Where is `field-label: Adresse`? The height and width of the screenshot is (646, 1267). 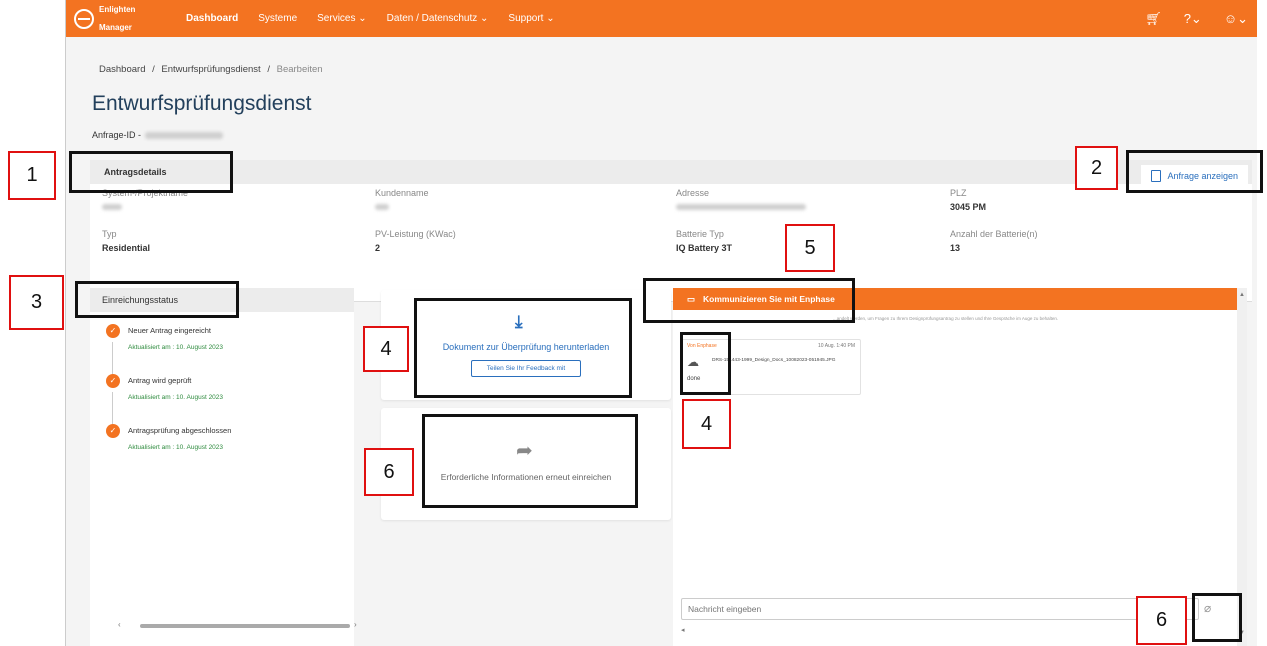
field-label: Adresse is located at coordinates (693, 193).